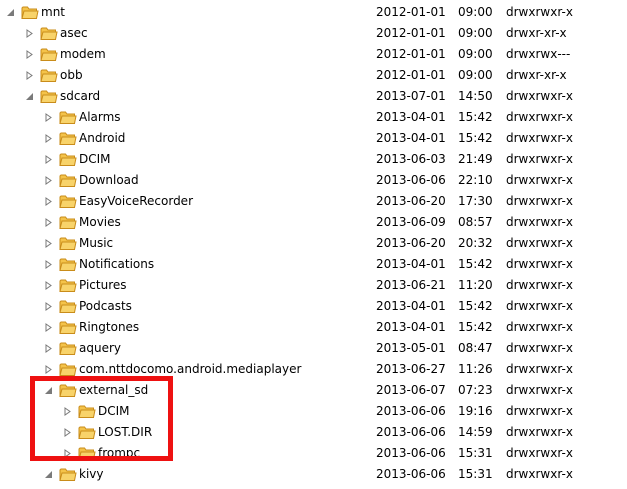 Image resolution: width=627 pixels, height=489 pixels. What do you see at coordinates (536, 33) in the screenshot?
I see `permissions: drwxr-xr-x` at bounding box center [536, 33].